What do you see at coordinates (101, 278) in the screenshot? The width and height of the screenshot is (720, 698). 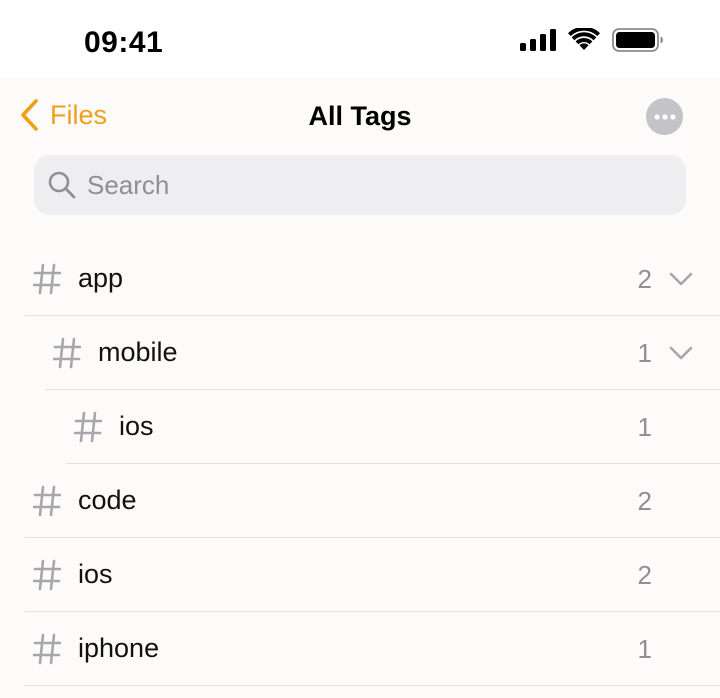 I see `tag-name: app` at bounding box center [101, 278].